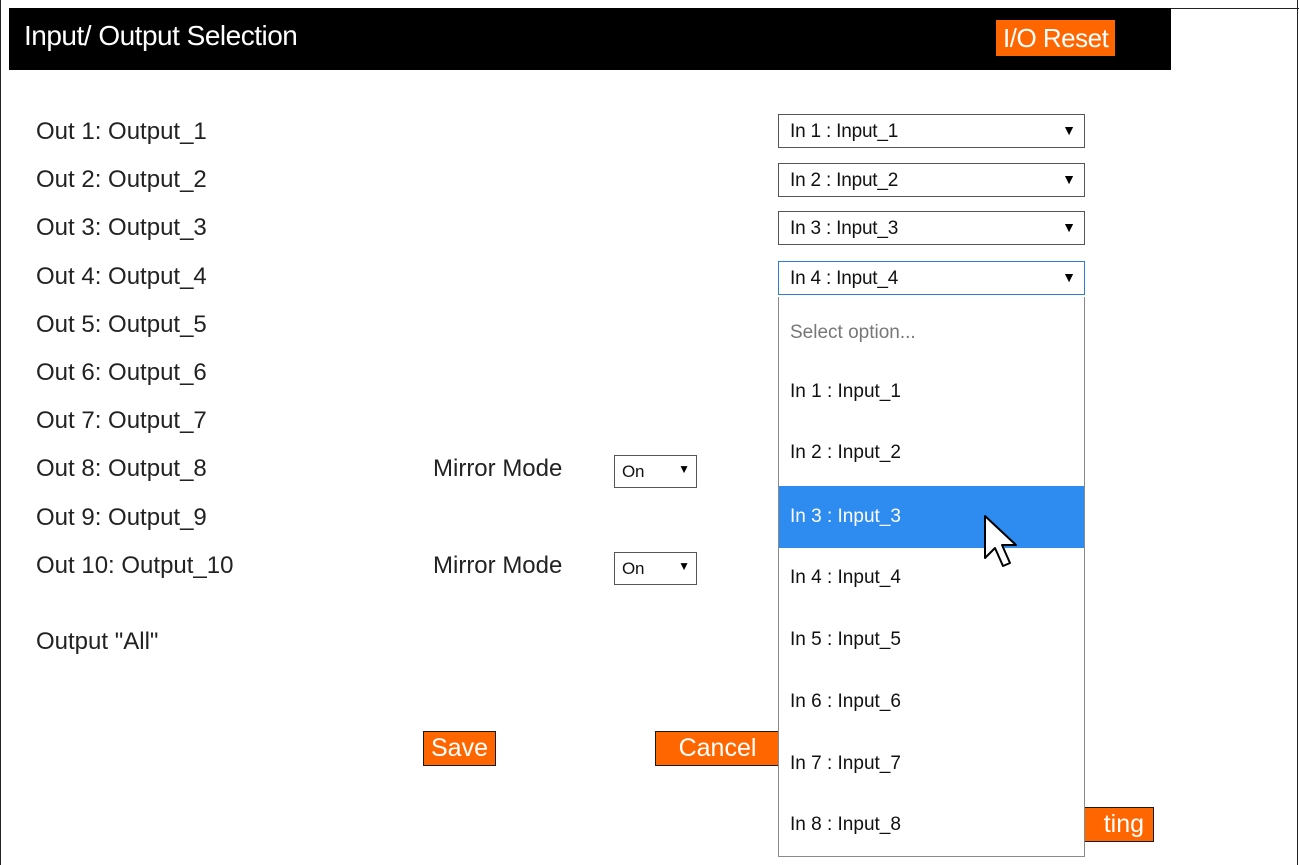  What do you see at coordinates (1123, 824) in the screenshot?
I see `partially-hidden-button-label: ting` at bounding box center [1123, 824].